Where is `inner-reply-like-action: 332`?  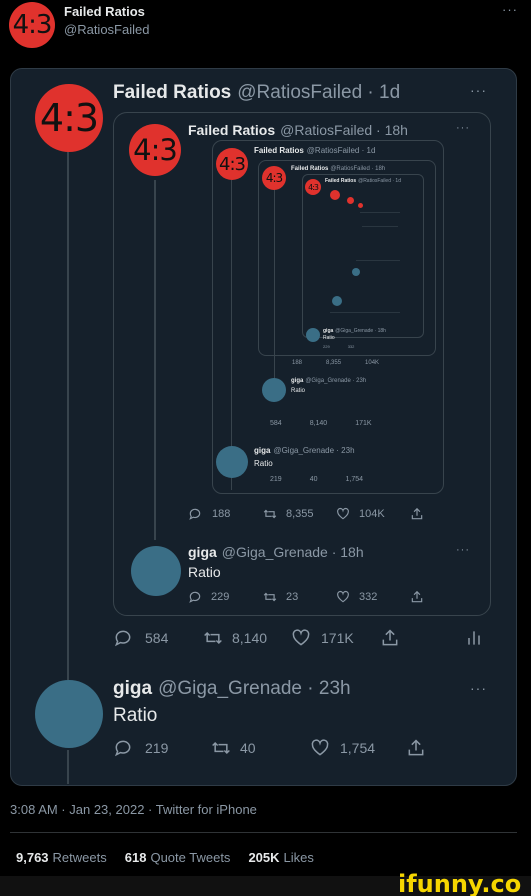
inner-reply-like-action: 332 is located at coordinates (356, 597).